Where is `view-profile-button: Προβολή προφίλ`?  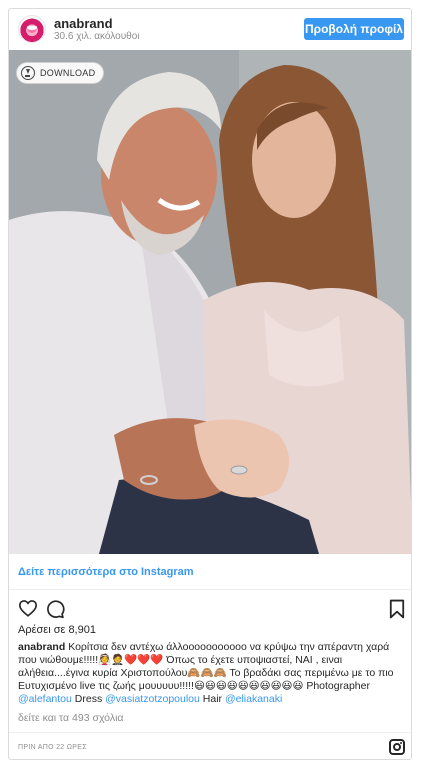 view-profile-button: Προβολή προφίλ is located at coordinates (354, 29).